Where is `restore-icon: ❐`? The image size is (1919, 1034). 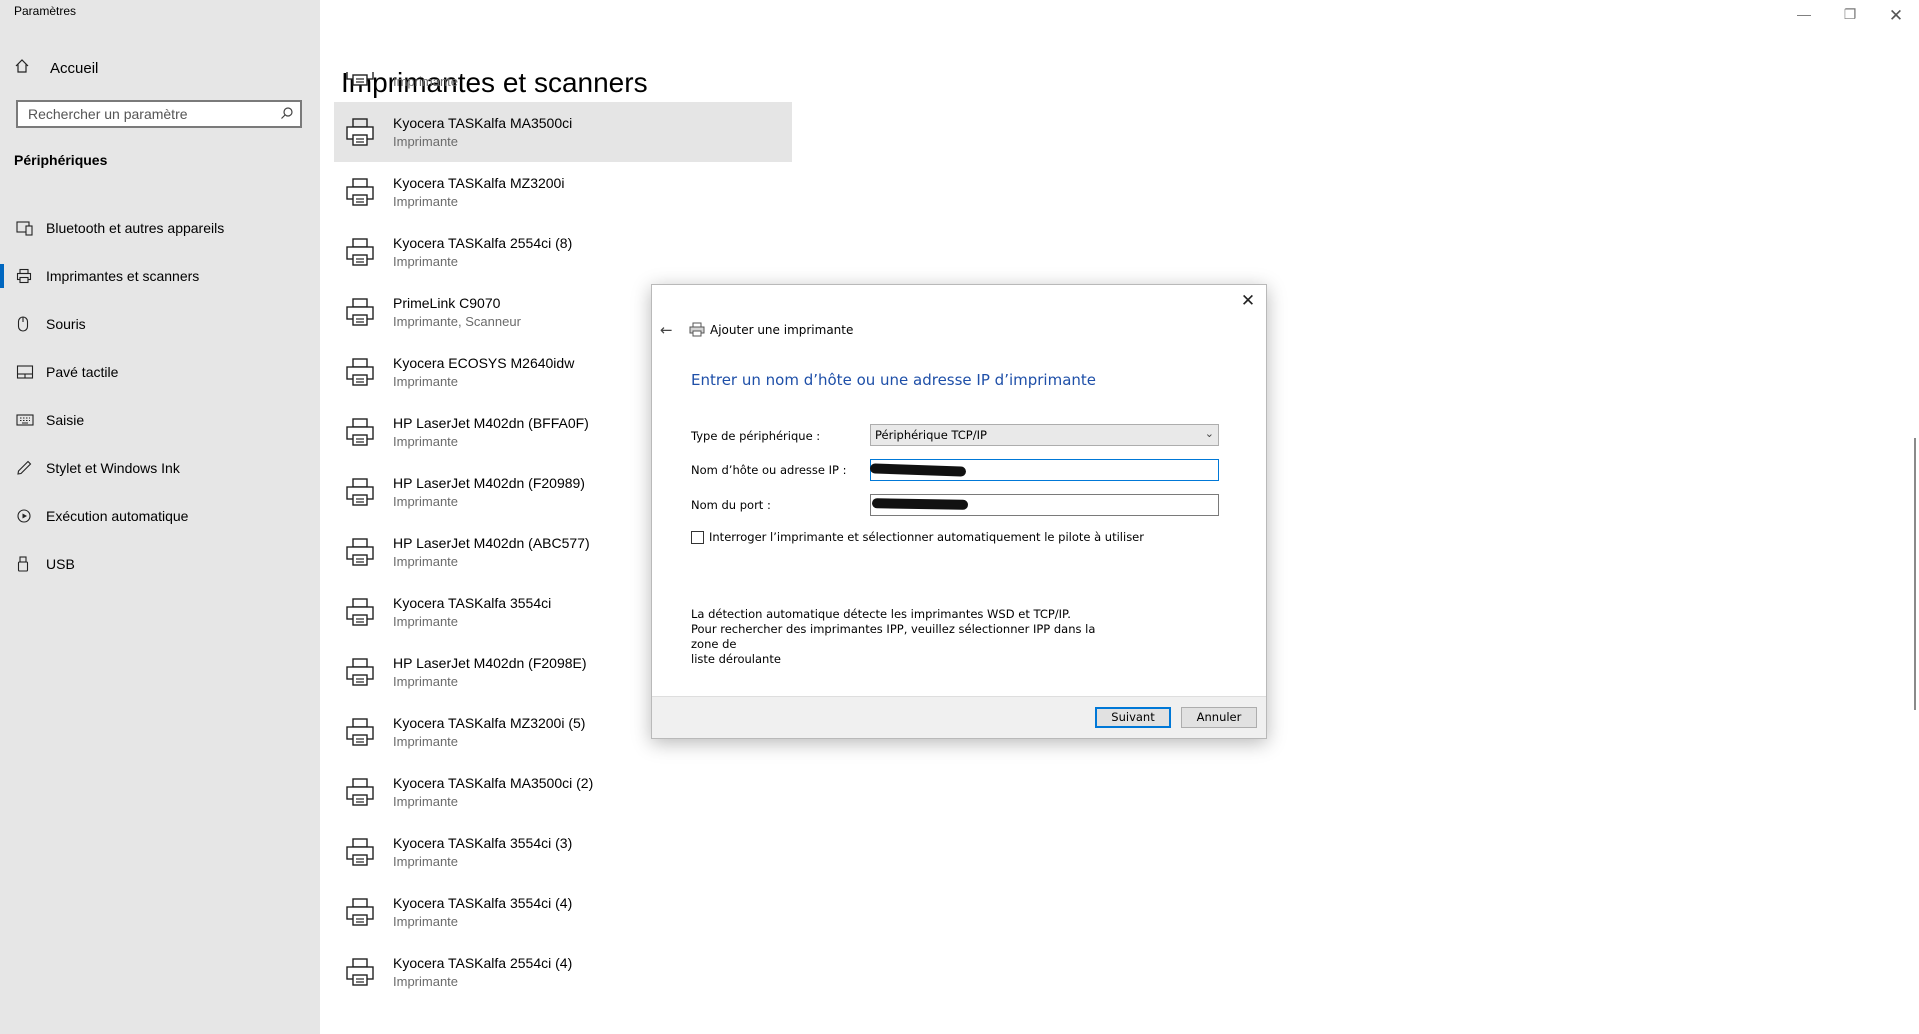 restore-icon: ❐ is located at coordinates (1850, 14).